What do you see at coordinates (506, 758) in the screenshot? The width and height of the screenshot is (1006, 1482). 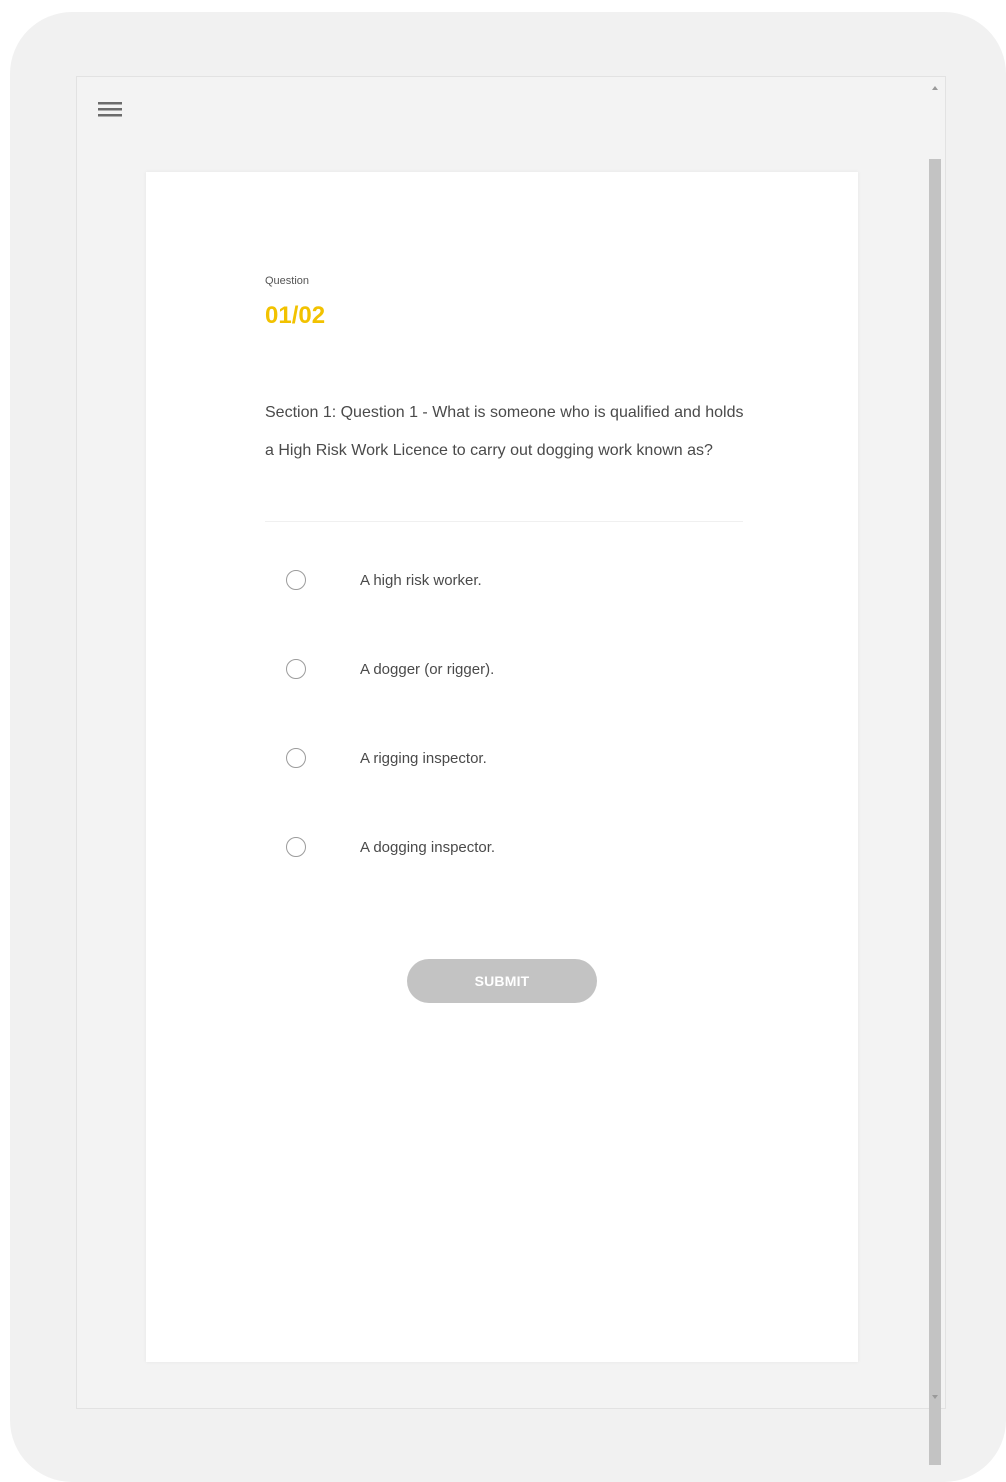 I see `answer-option-3: A rigging inspector.` at bounding box center [506, 758].